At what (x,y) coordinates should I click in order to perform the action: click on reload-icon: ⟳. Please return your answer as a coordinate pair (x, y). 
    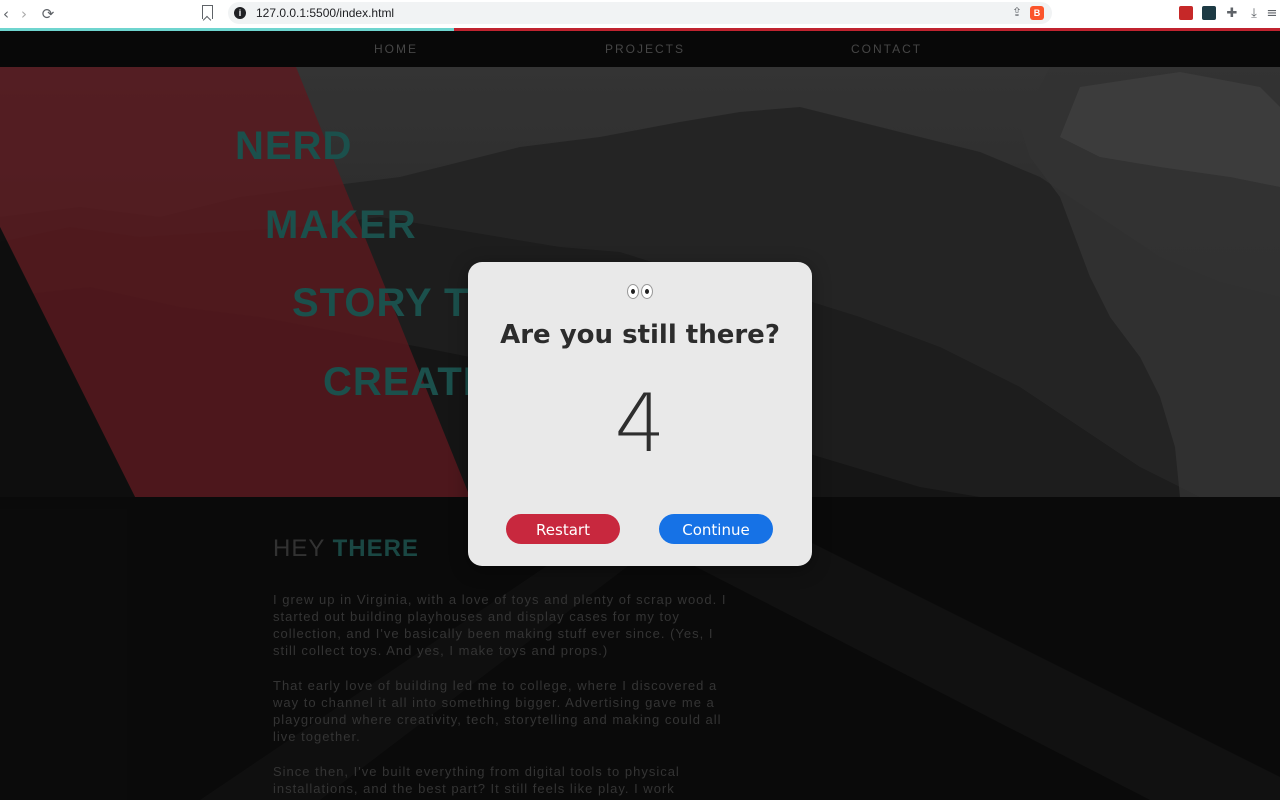
    Looking at the image, I should click on (48, 14).